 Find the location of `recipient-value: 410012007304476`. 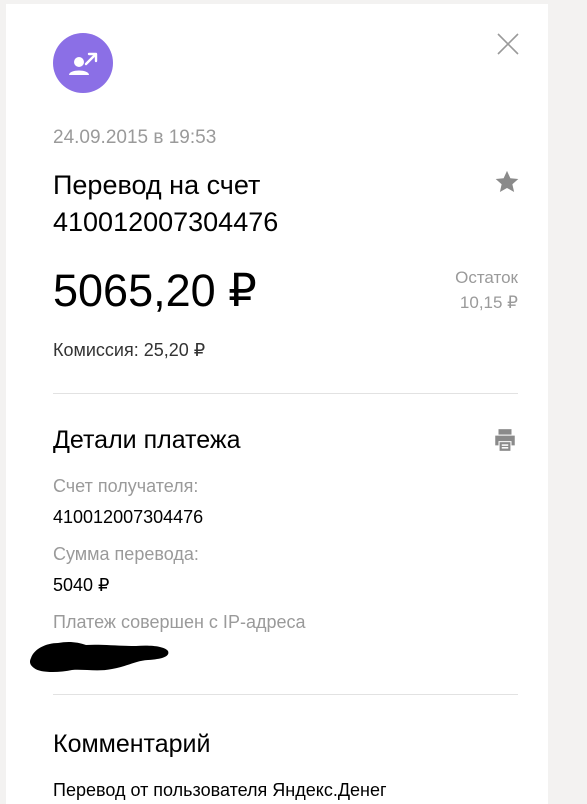

recipient-value: 410012007304476 is located at coordinates (128, 517).